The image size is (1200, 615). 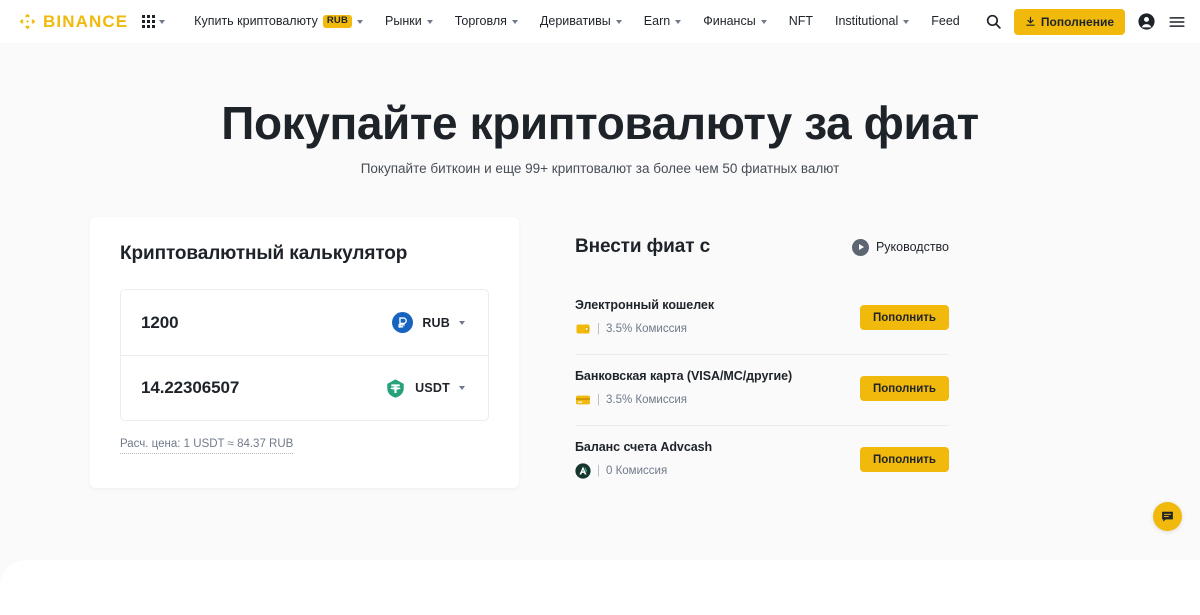 I want to click on crypto-currency-code: USDT, so click(x=432, y=388).